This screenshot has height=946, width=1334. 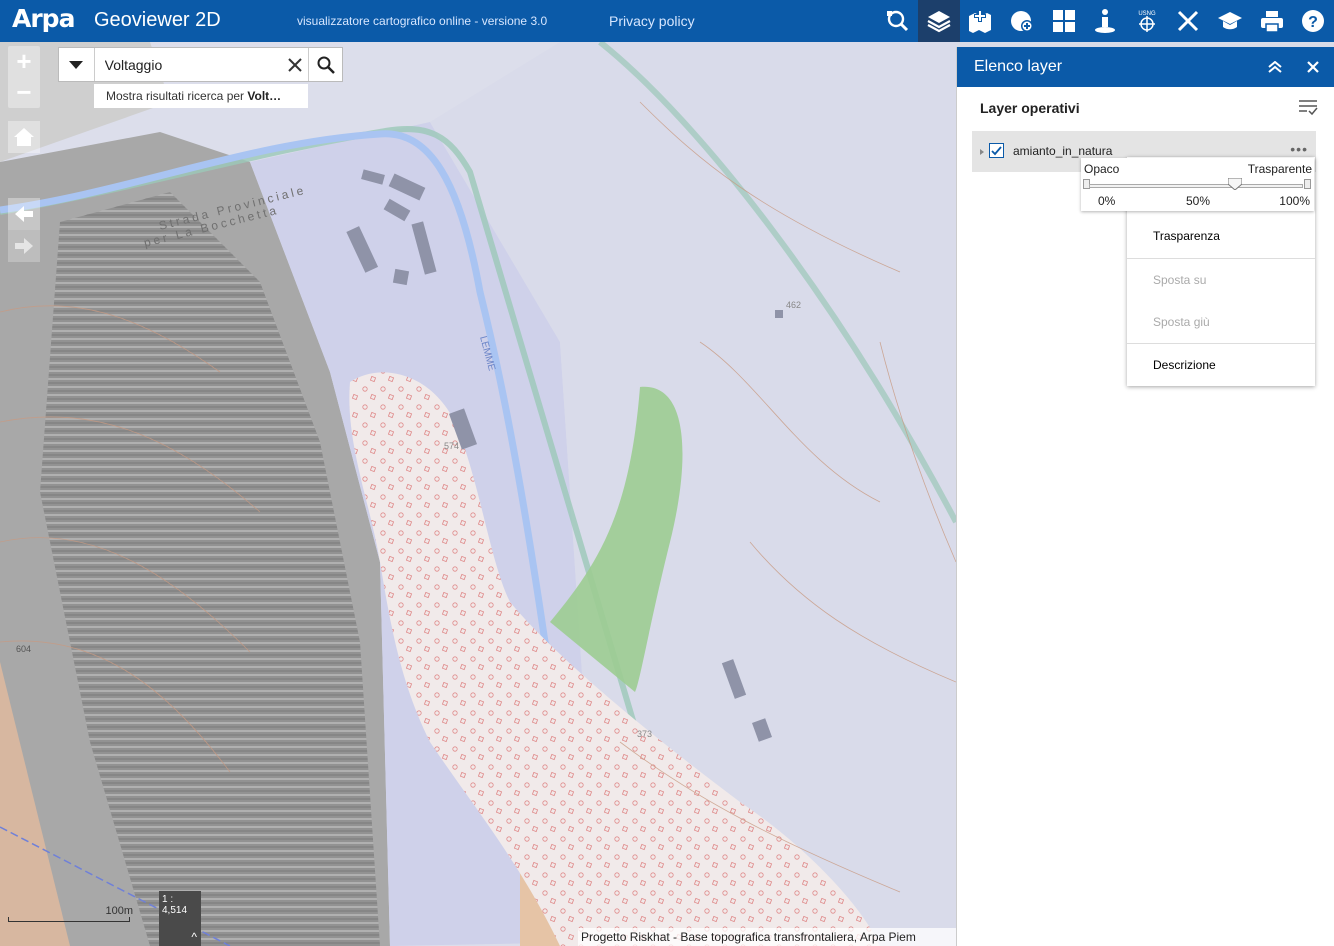 I want to click on logo-text: Arpa, so click(x=43, y=18).